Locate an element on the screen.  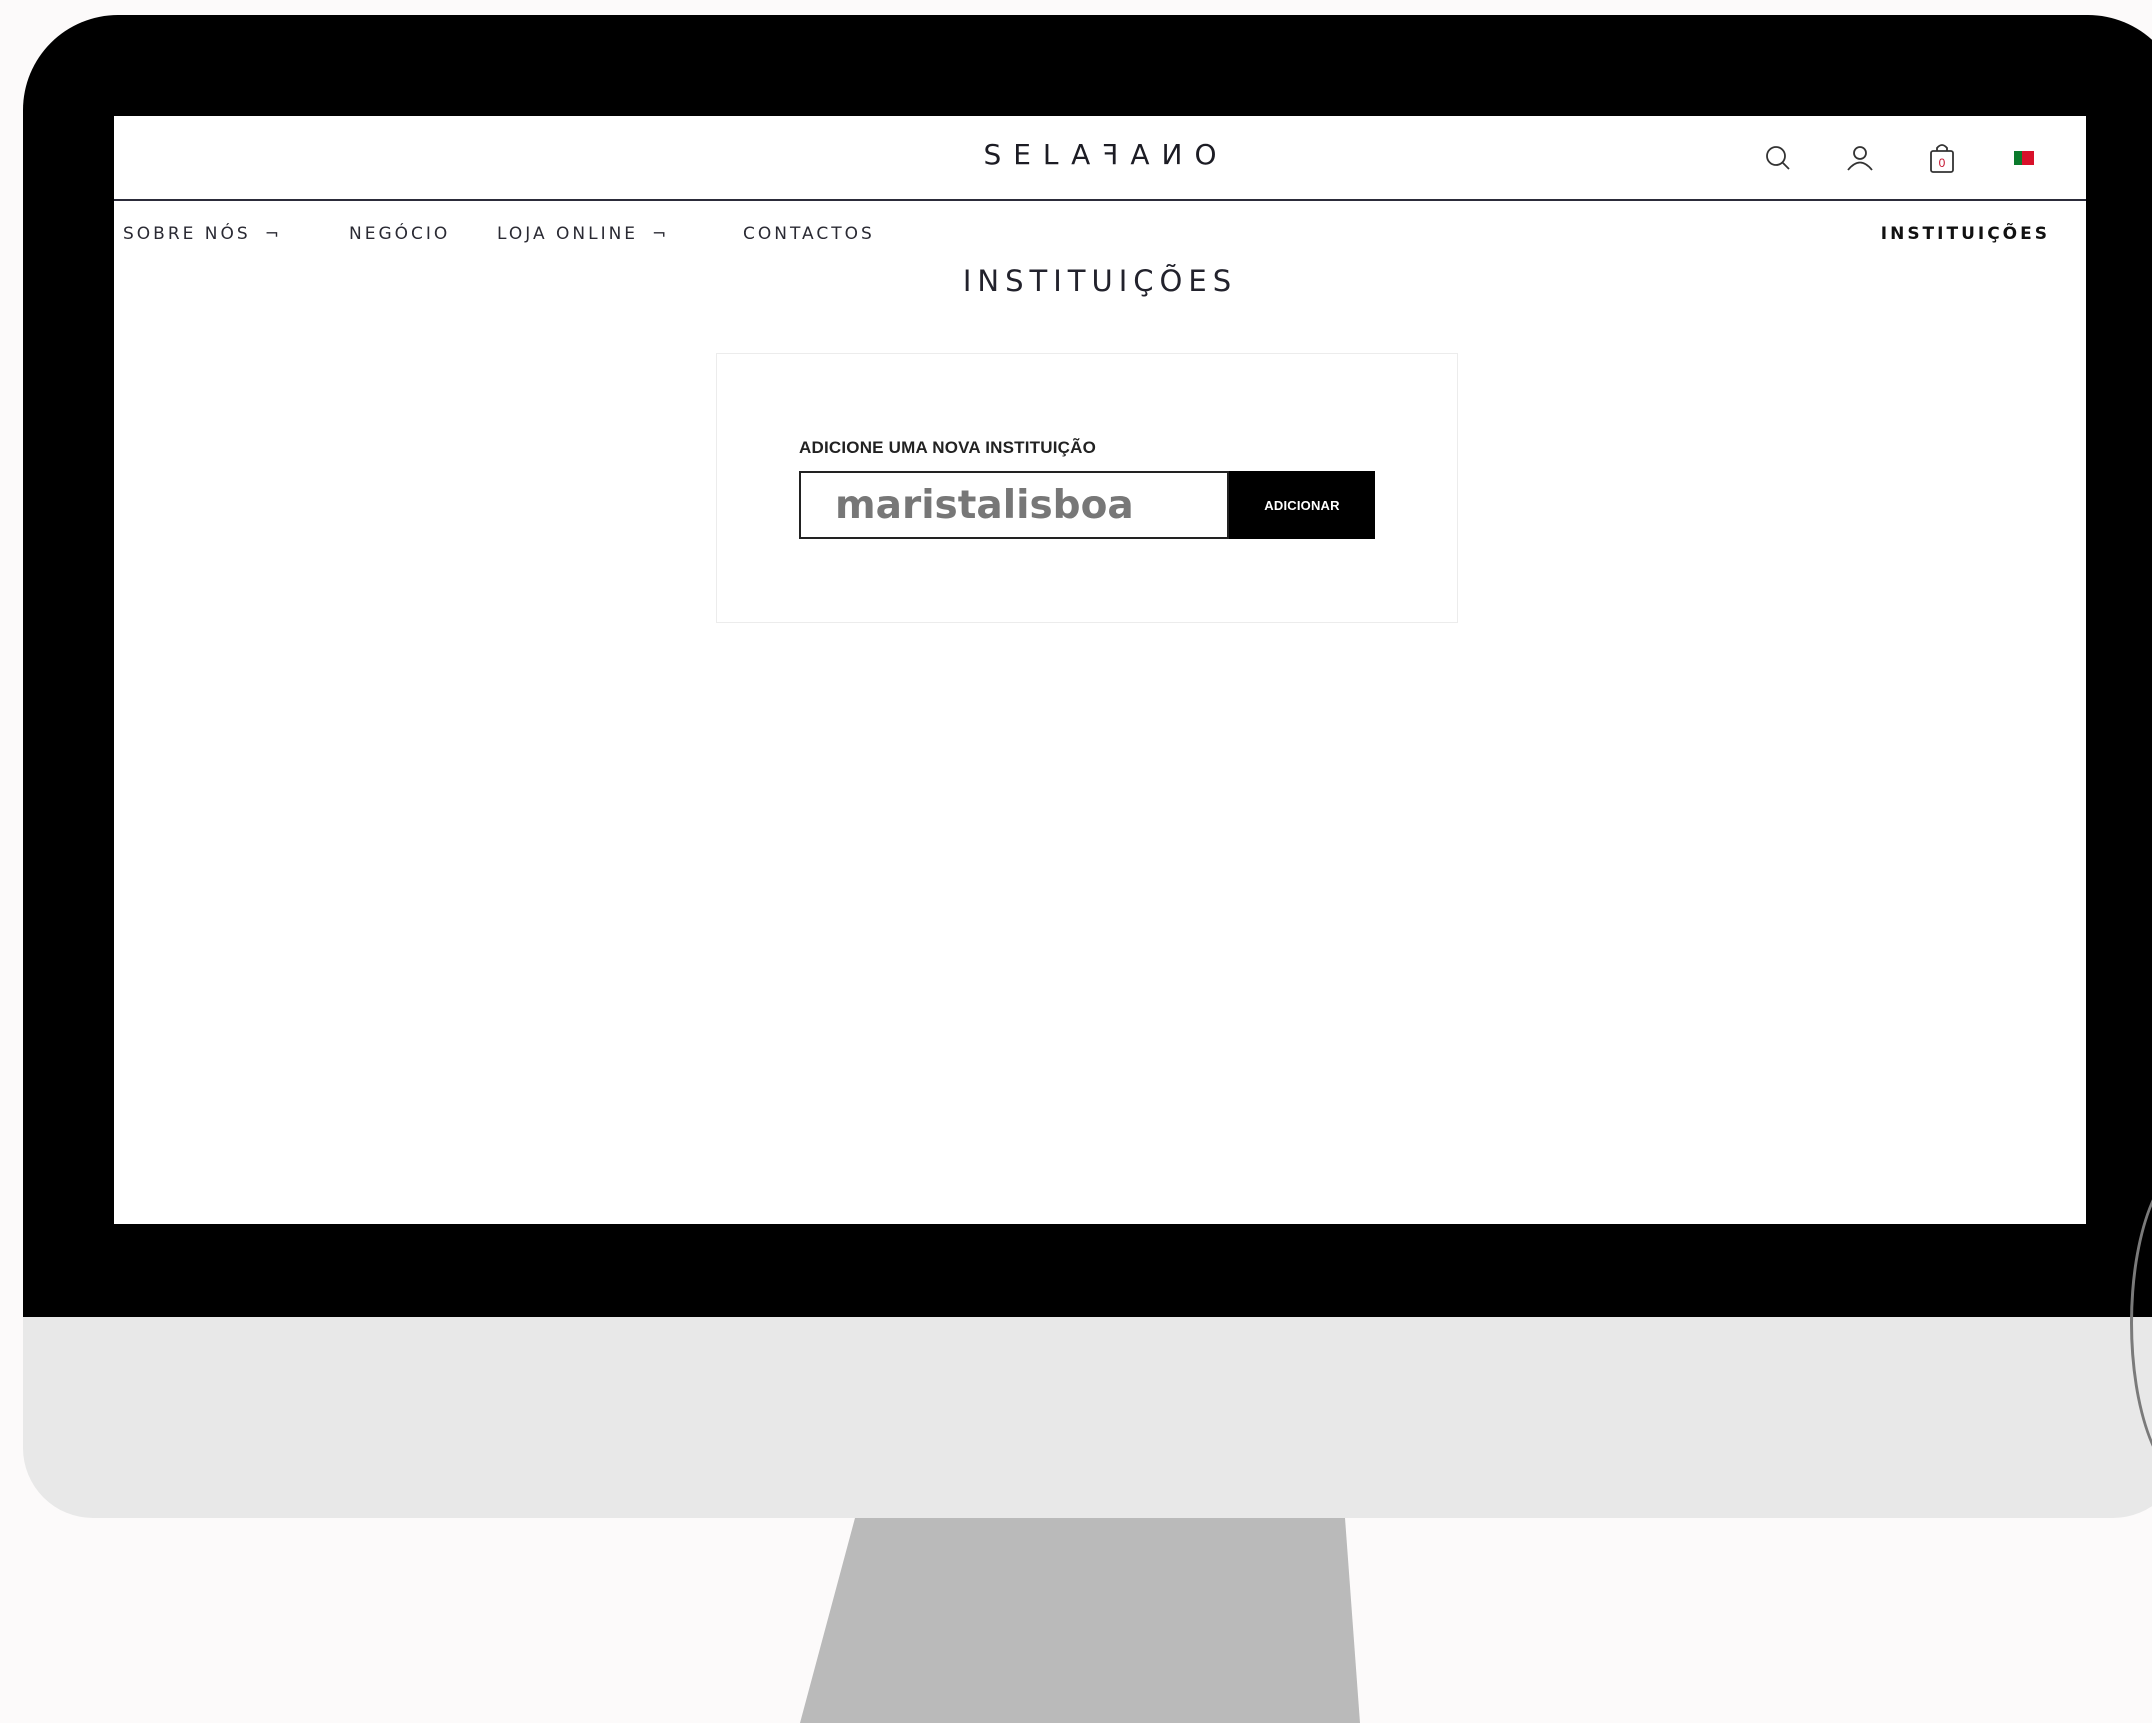
nav-item-contactos: CONTACTOS is located at coordinates (809, 234).